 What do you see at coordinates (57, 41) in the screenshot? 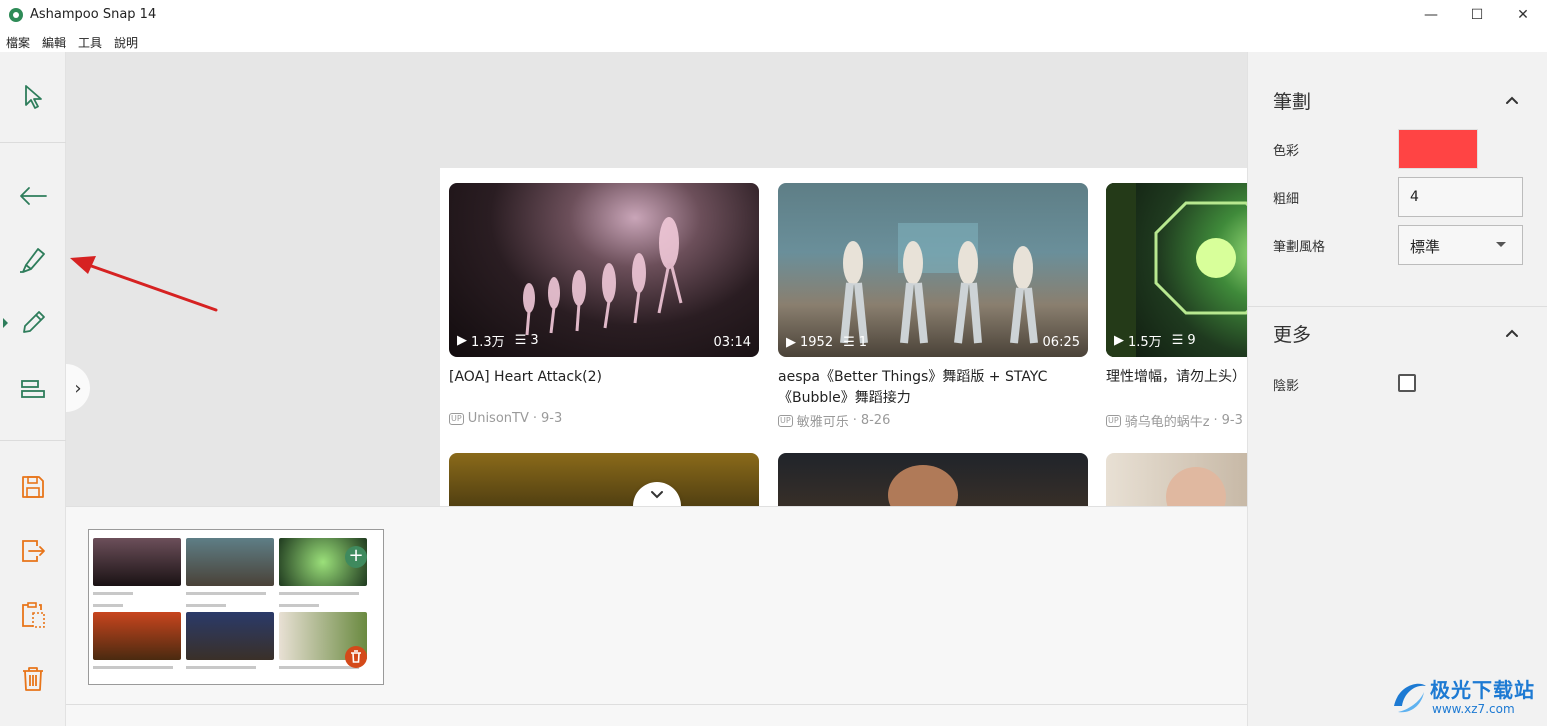
I see `menu-edit: 編輯` at bounding box center [57, 41].